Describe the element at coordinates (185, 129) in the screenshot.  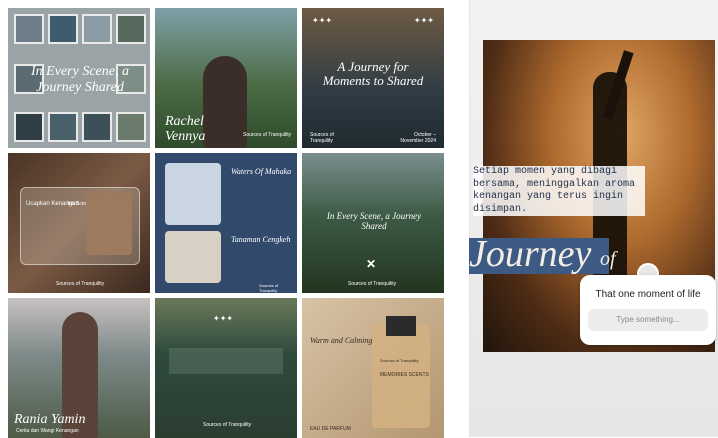
I see `person-name: Rachel Vennya` at that location.